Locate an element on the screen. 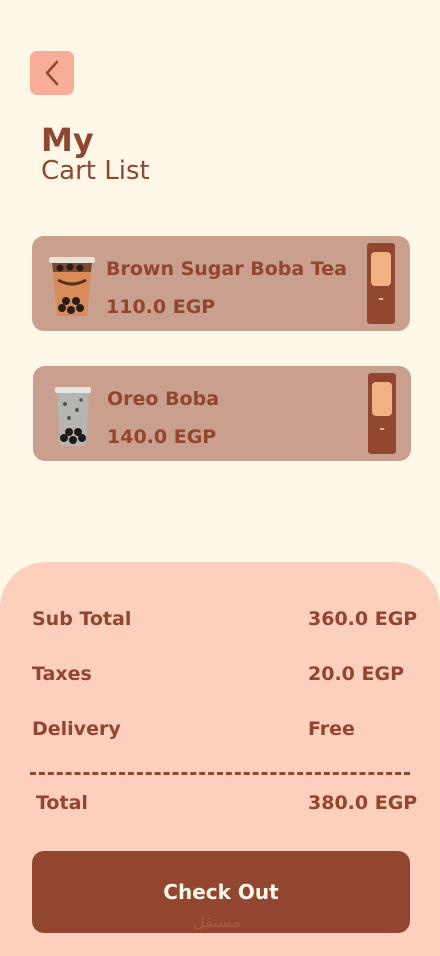 The width and height of the screenshot is (440, 956). taxes-value: 20.0 EGP is located at coordinates (356, 674).